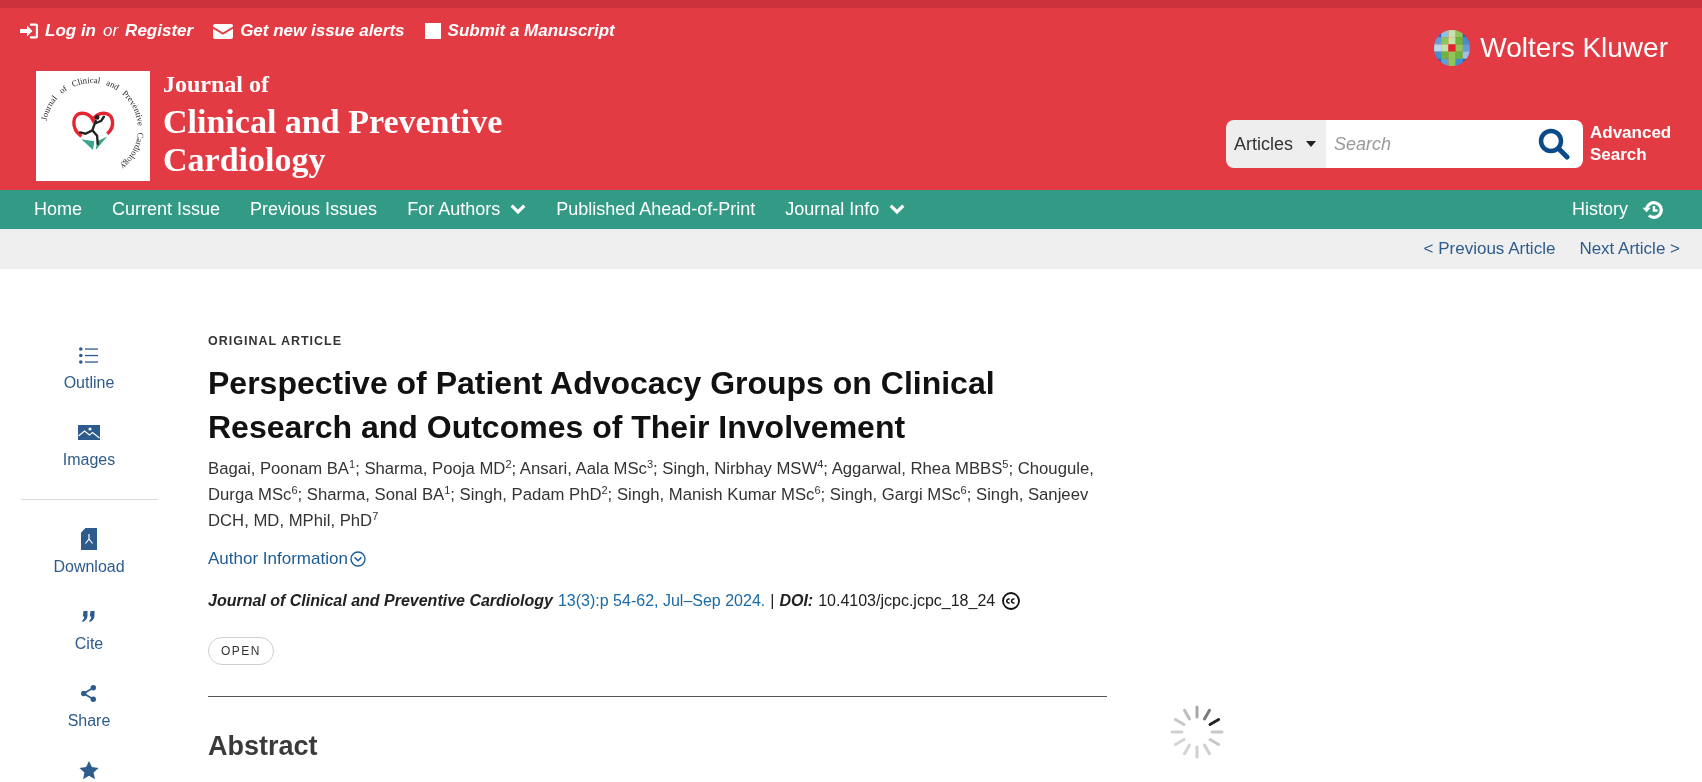 The image size is (1702, 782). I want to click on journal-name: Journal of Clinical and Preventive Cardiology, so click(380, 601).